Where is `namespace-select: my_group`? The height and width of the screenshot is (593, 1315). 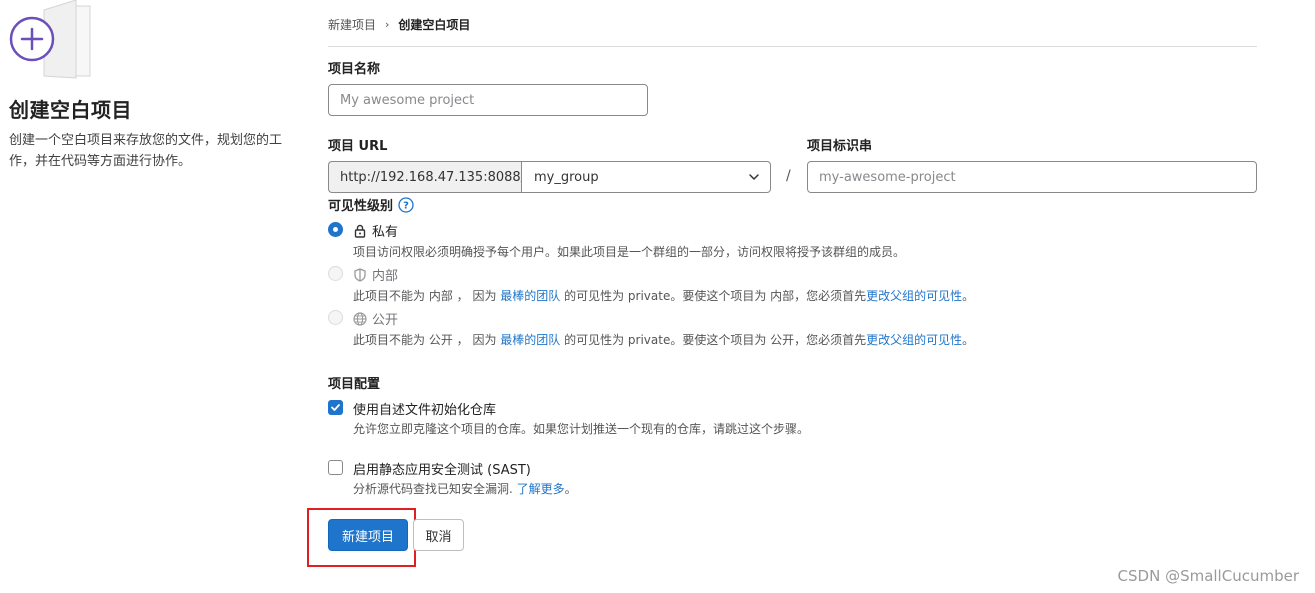
namespace-select: my_group is located at coordinates (646, 177).